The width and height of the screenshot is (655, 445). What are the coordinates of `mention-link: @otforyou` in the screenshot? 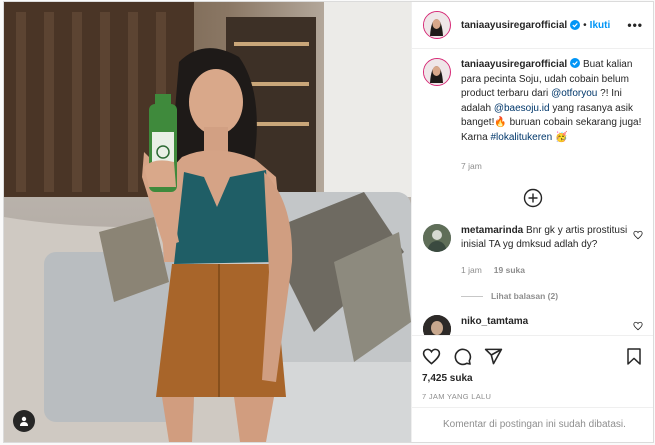 It's located at (574, 93).